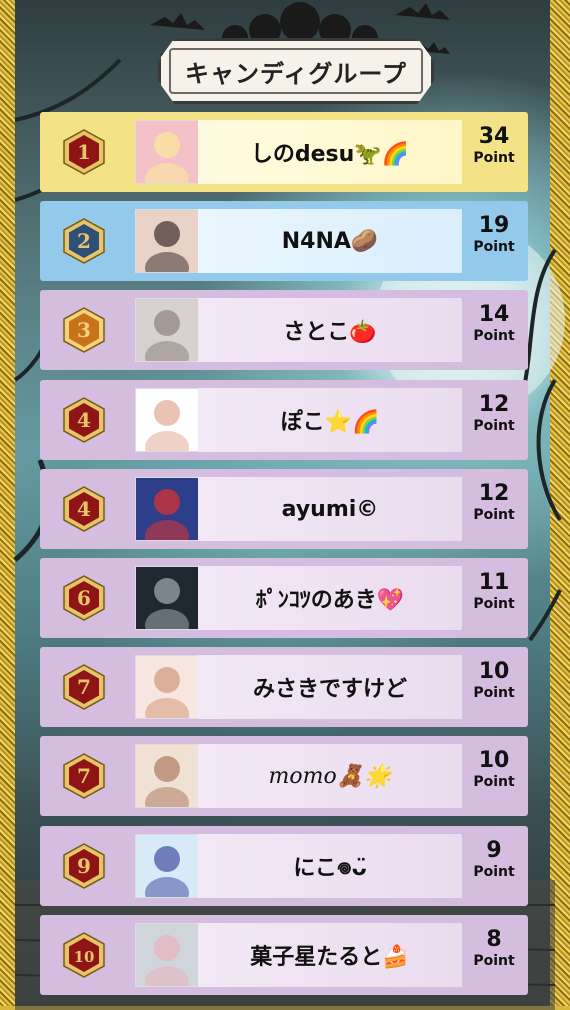  Describe the element at coordinates (494, 939) in the screenshot. I see `score-value: 8` at that location.